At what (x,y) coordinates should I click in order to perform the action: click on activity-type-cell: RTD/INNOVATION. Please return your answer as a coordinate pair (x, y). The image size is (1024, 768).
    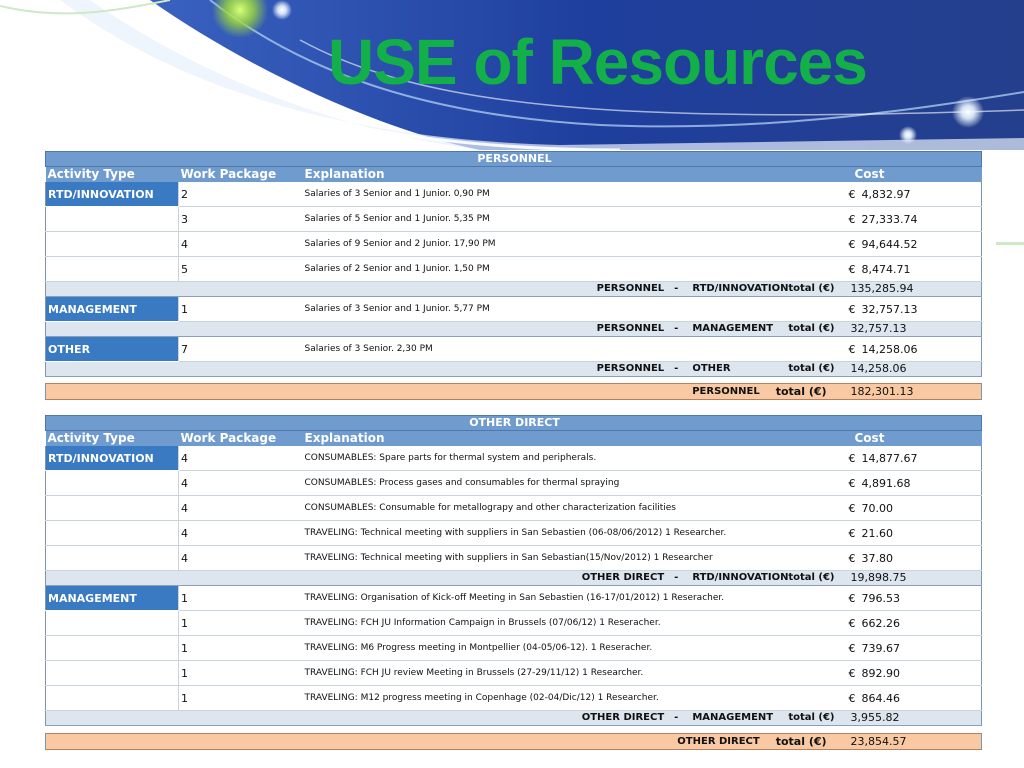
    Looking at the image, I should click on (112, 458).